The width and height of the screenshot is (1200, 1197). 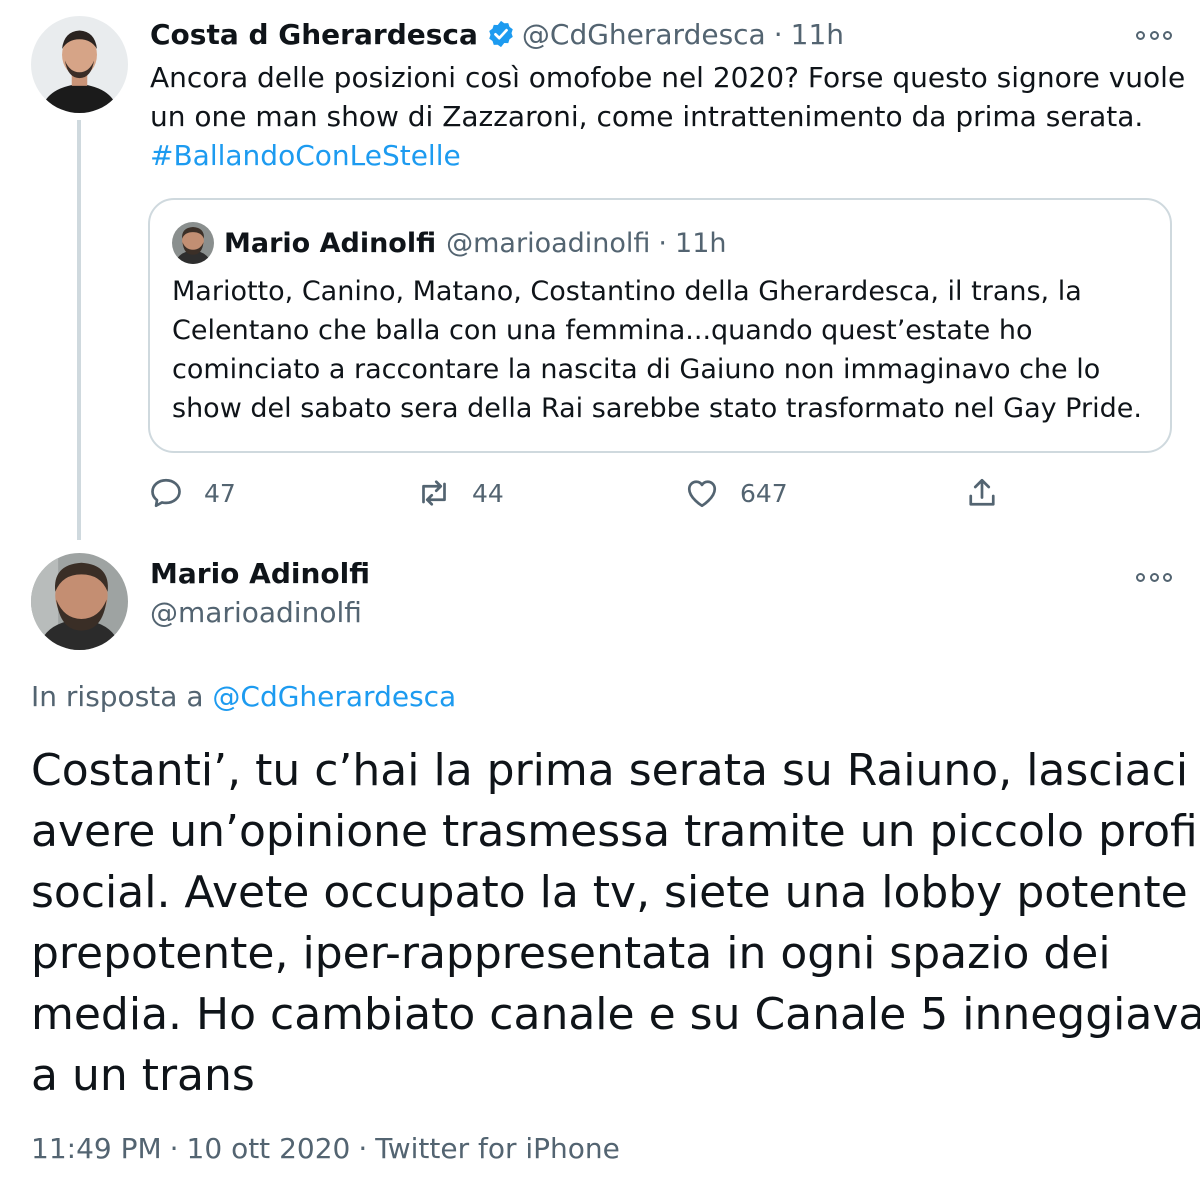 What do you see at coordinates (96, 1148) in the screenshot?
I see `tweet-time: 11:49 PM` at bounding box center [96, 1148].